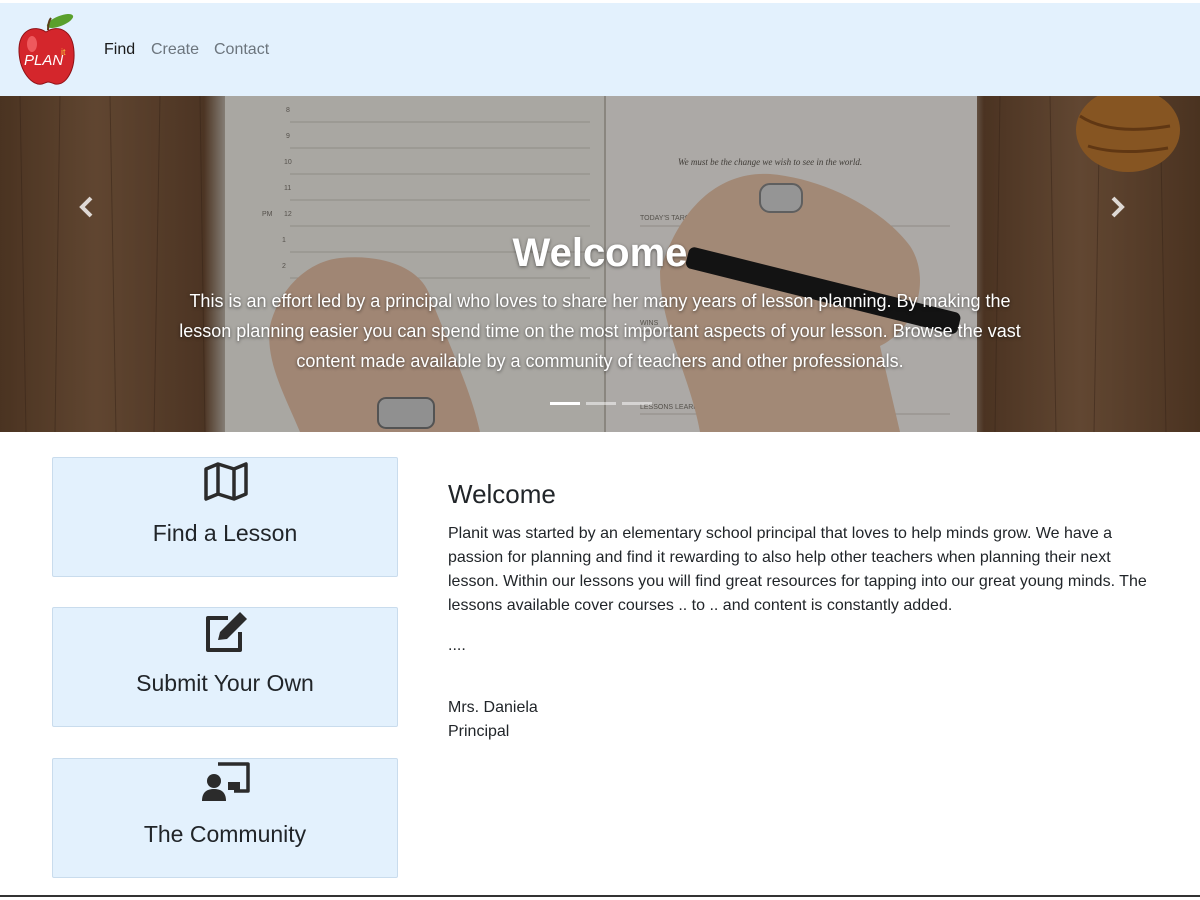 Image resolution: width=1200 pixels, height=900 pixels. Describe the element at coordinates (241, 50) in the screenshot. I see `nav-contact: Contact` at that location.